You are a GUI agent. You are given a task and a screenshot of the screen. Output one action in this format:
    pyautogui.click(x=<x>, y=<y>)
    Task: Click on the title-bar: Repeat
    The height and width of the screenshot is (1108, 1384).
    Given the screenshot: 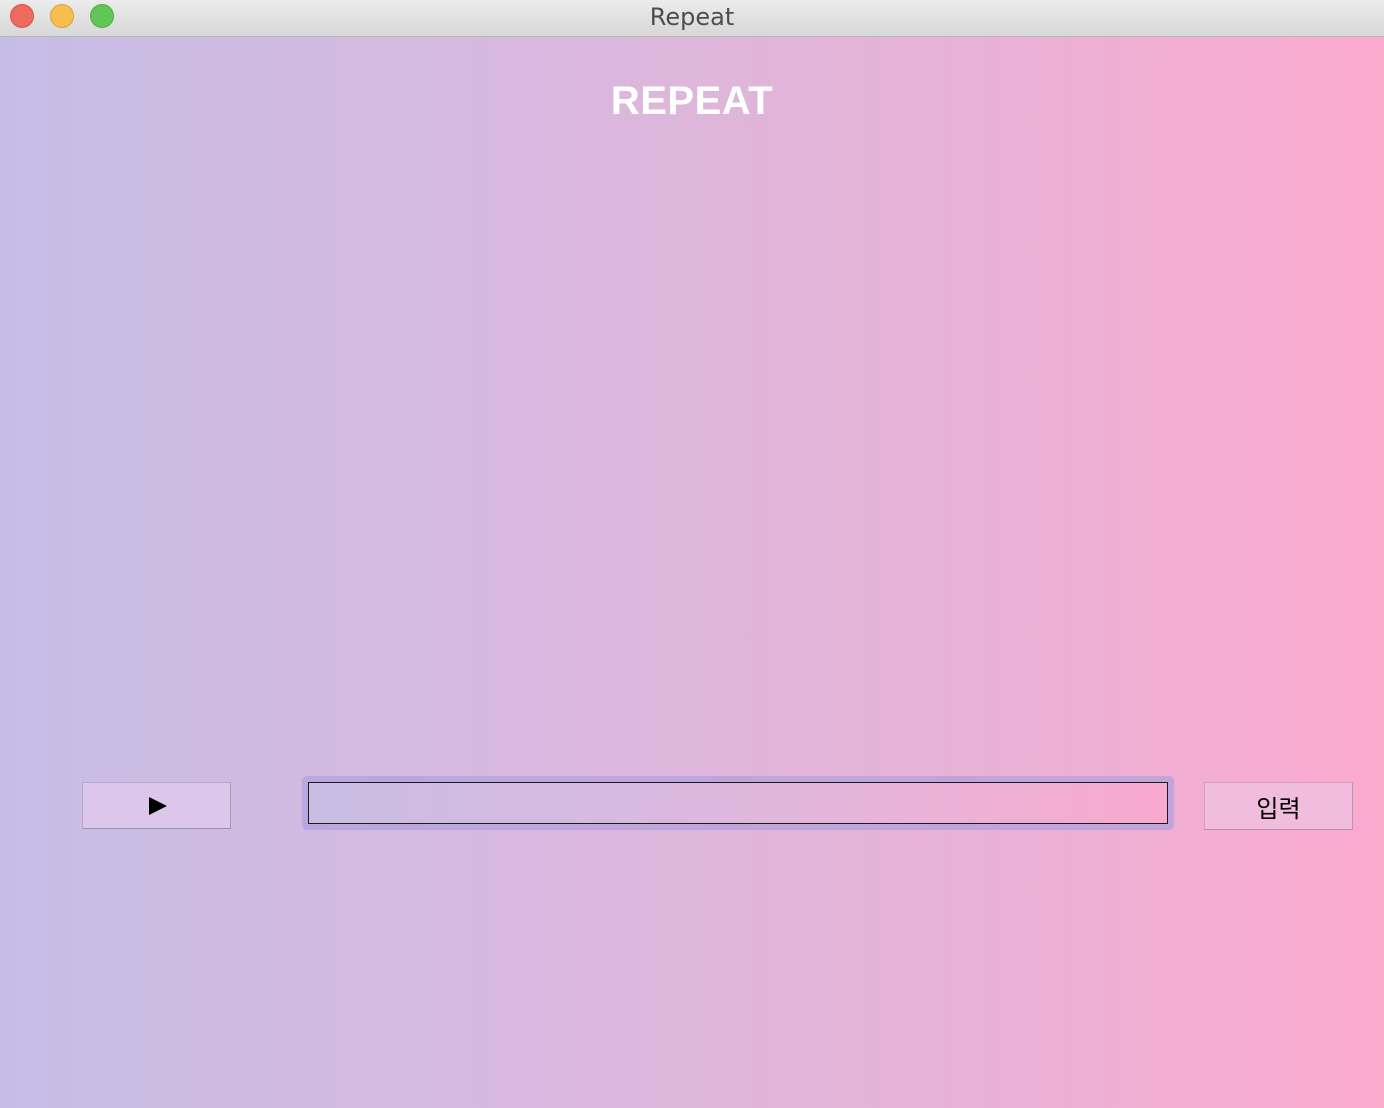 What is the action you would take?
    pyautogui.click(x=692, y=18)
    